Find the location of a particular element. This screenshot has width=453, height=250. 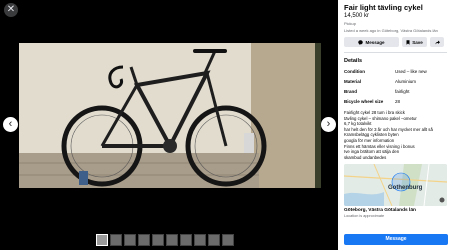

detail-row-material: Material Aluminium is located at coordinates (395, 81).